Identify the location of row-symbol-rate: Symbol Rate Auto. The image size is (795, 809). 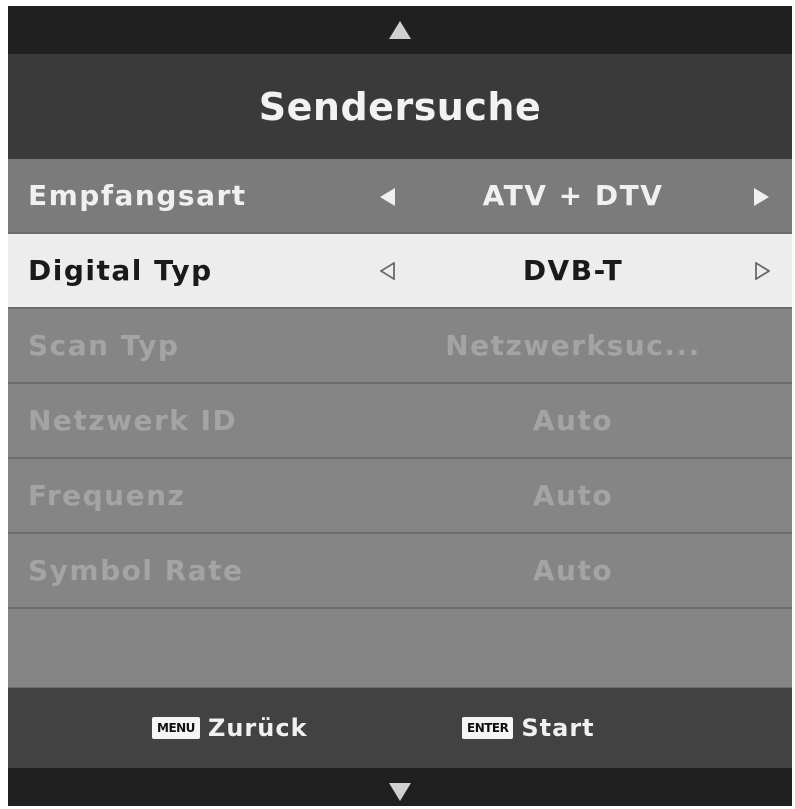
(400, 571).